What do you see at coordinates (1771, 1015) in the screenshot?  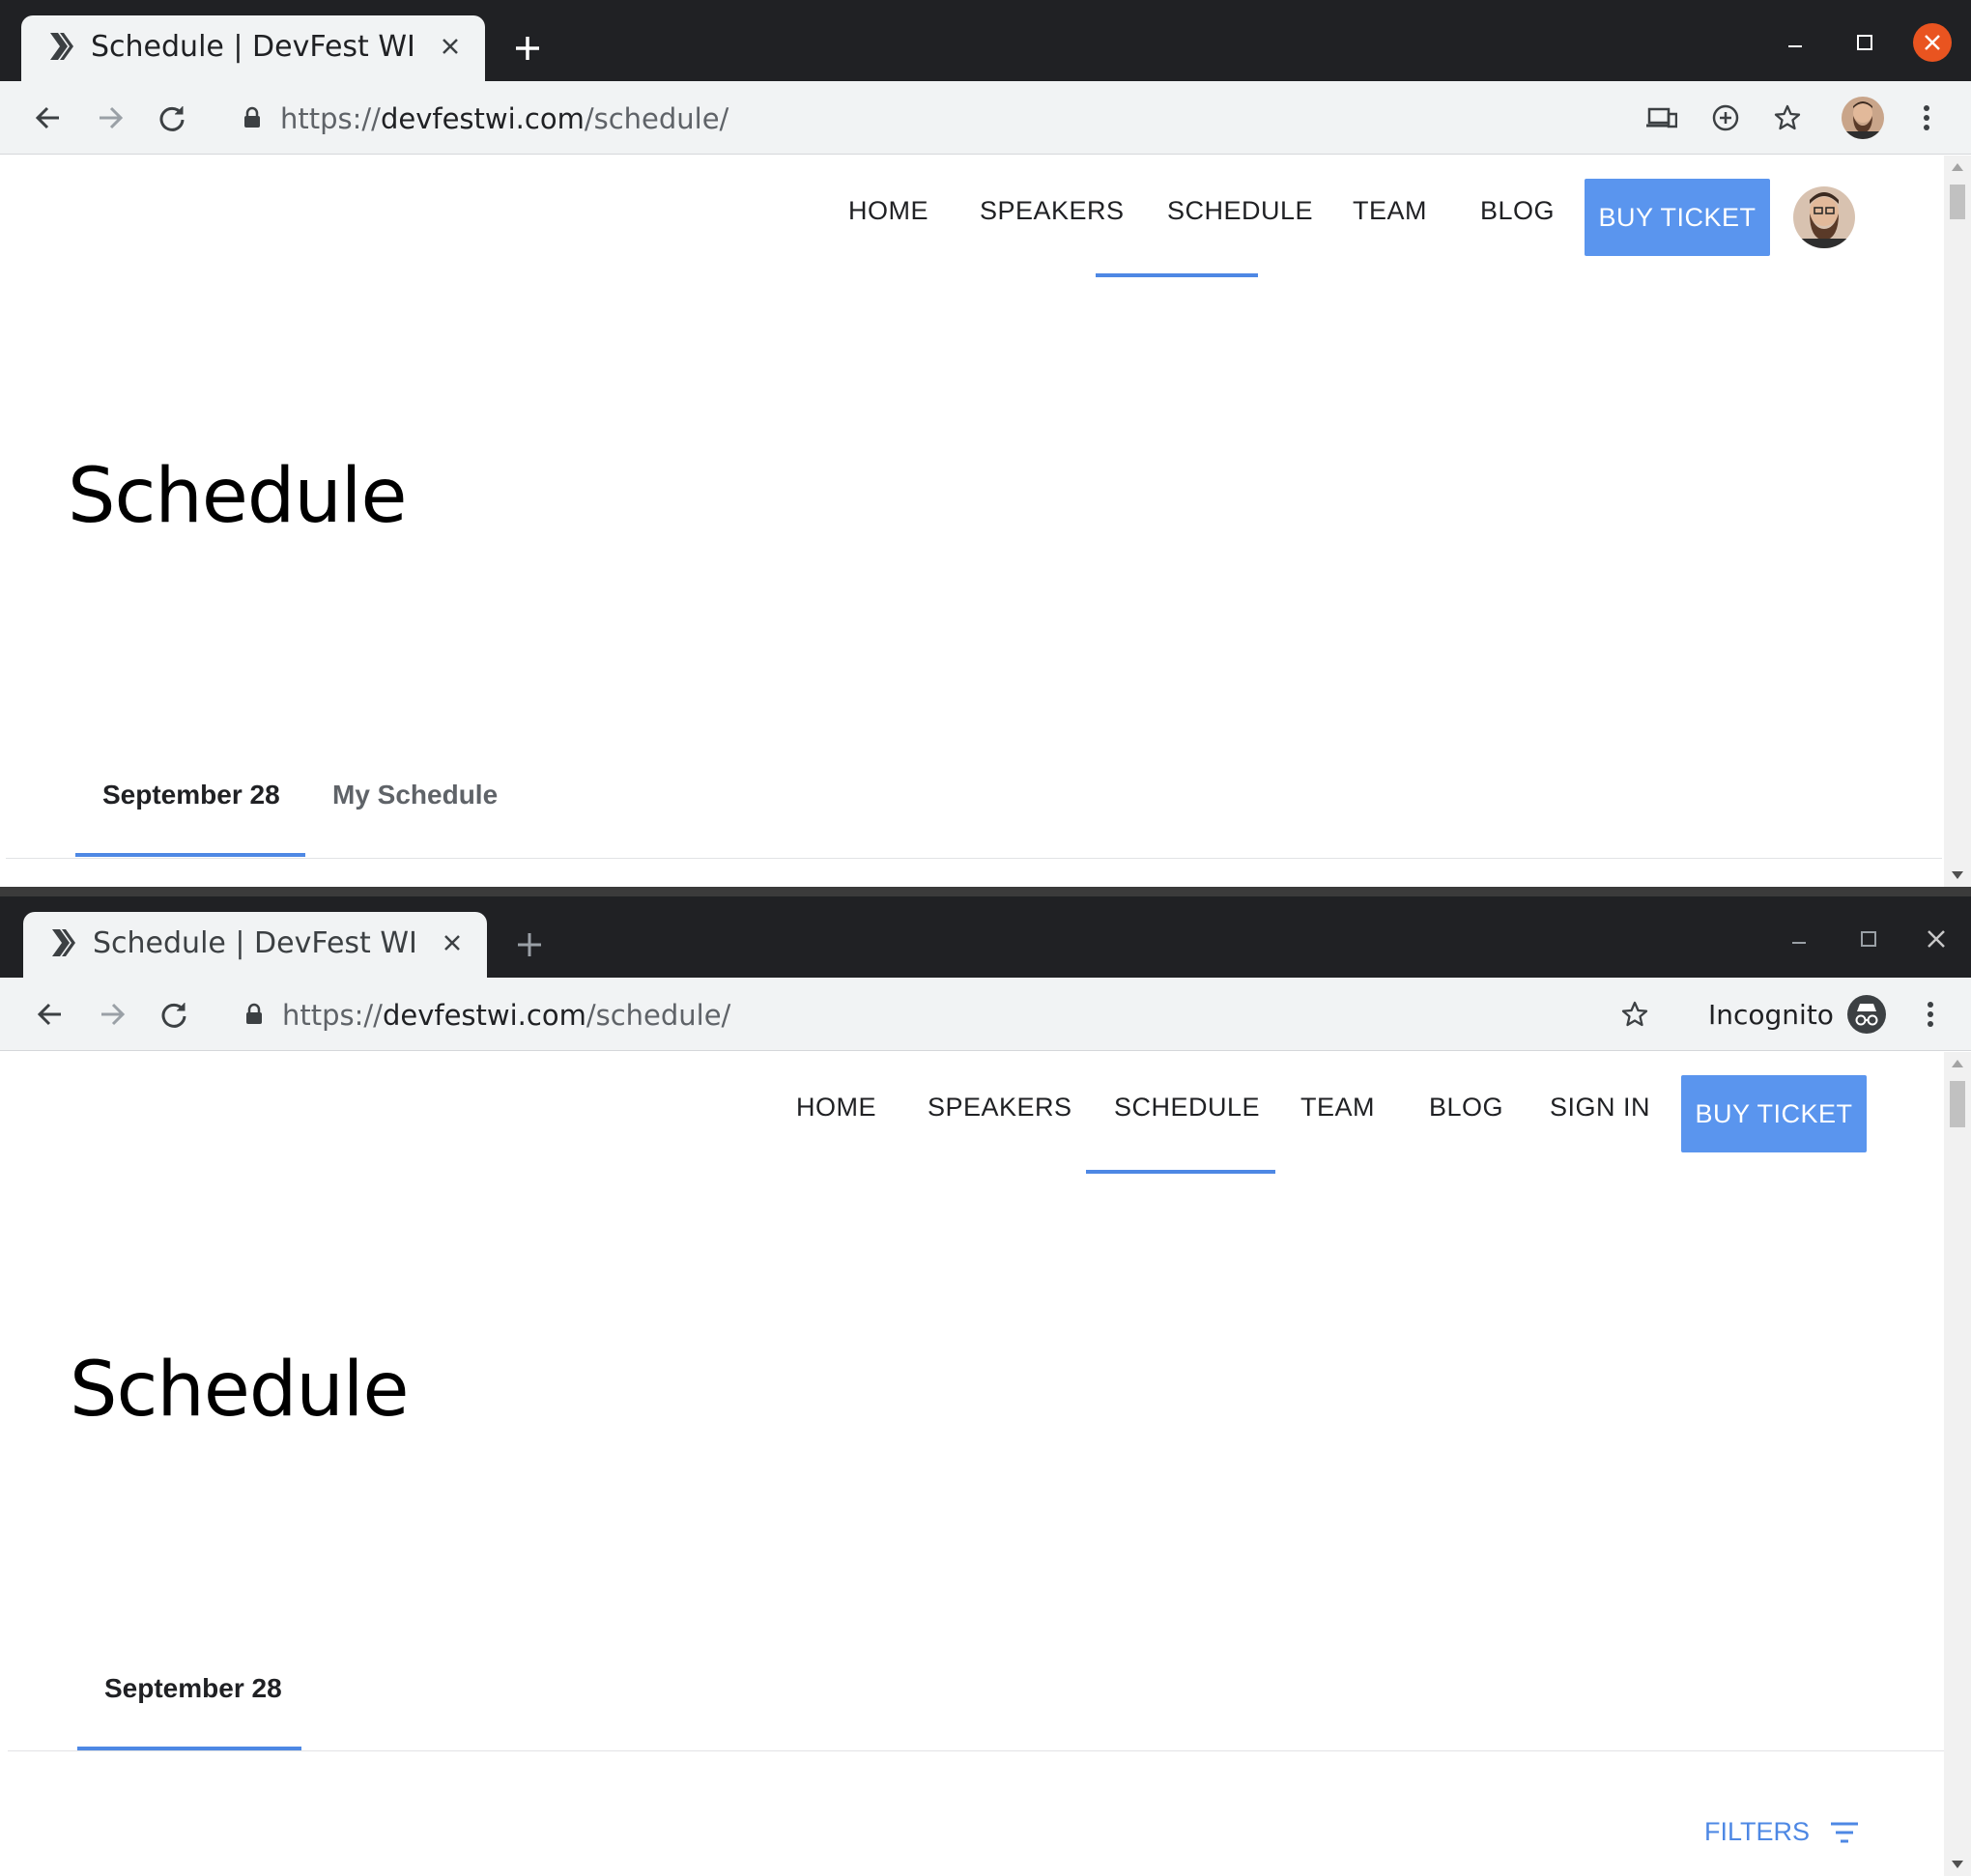 I see `incognito-label: Incognito` at bounding box center [1771, 1015].